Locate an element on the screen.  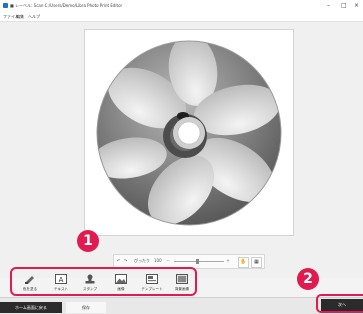
zoom-out-button: － is located at coordinates (168, 261).